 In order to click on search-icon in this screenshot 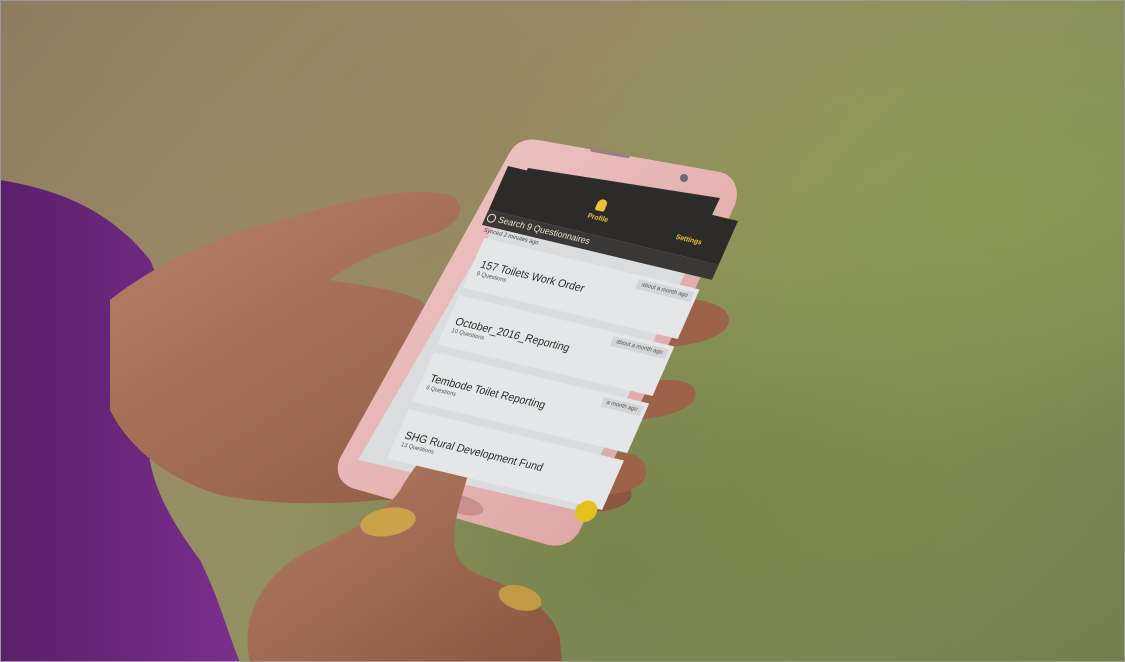, I will do `click(491, 218)`.